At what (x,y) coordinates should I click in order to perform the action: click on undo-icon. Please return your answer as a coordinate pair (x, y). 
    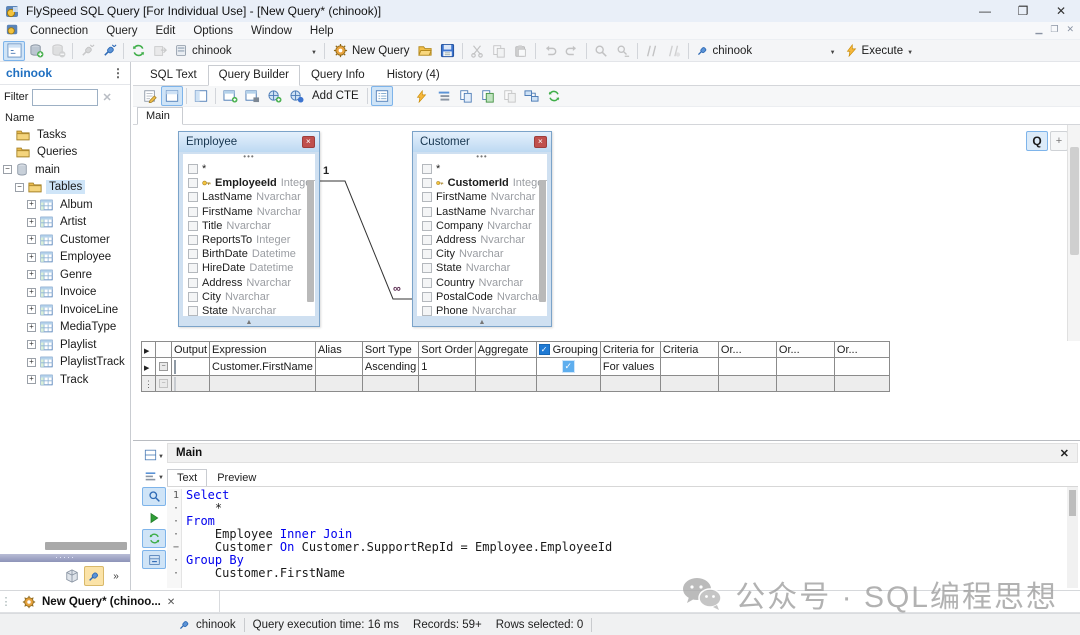
    Looking at the image, I should click on (550, 51).